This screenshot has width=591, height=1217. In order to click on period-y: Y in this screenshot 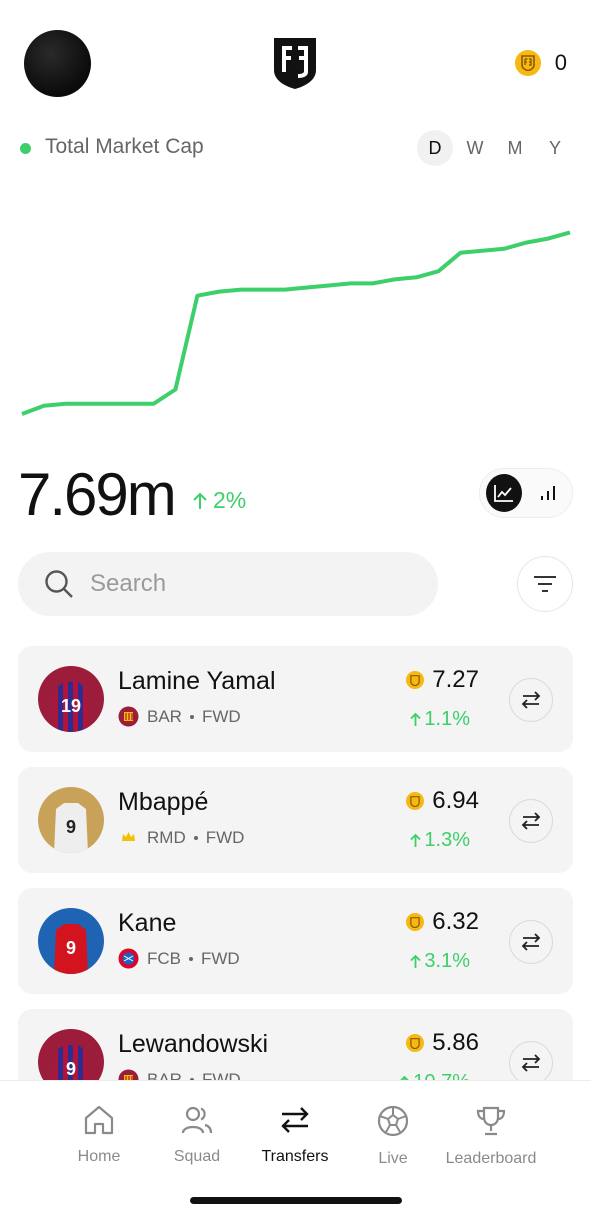, I will do `click(555, 148)`.